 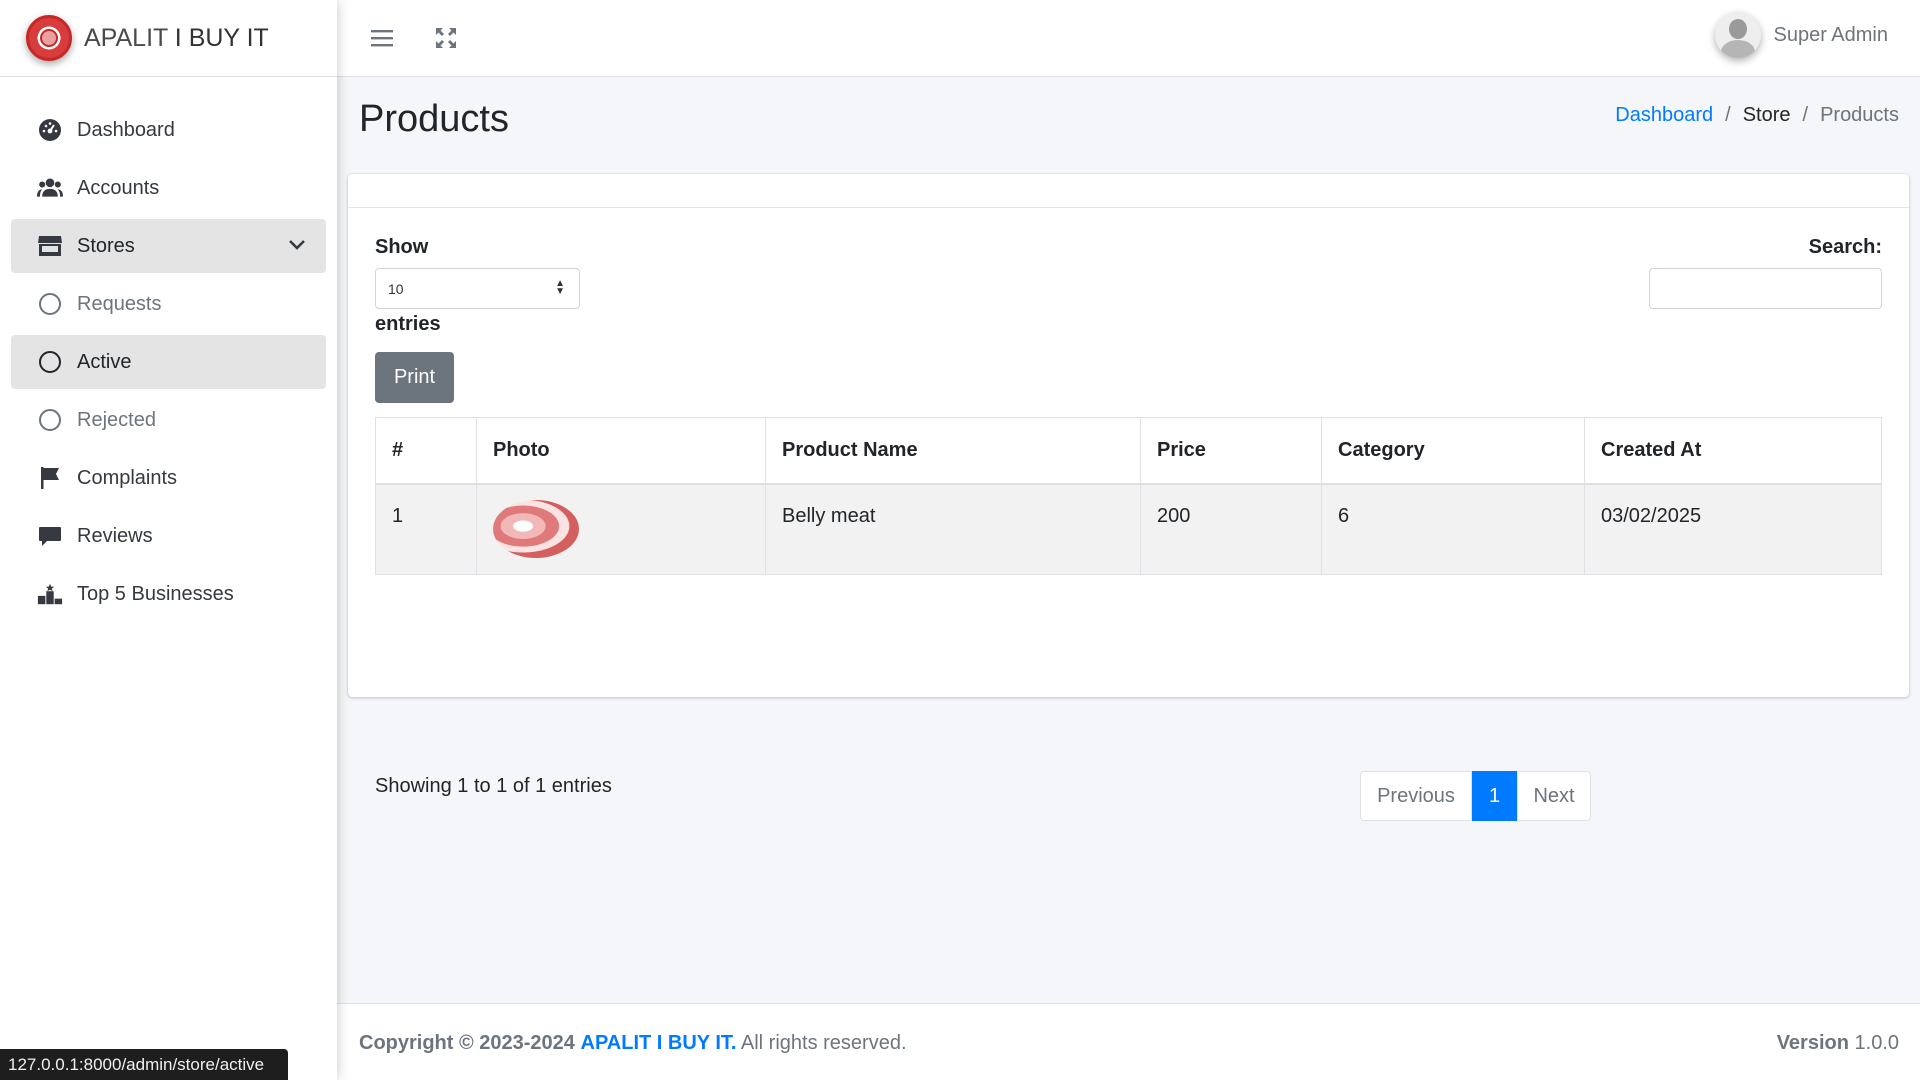 I want to click on breadcrumb-products: Products, so click(x=1859, y=115).